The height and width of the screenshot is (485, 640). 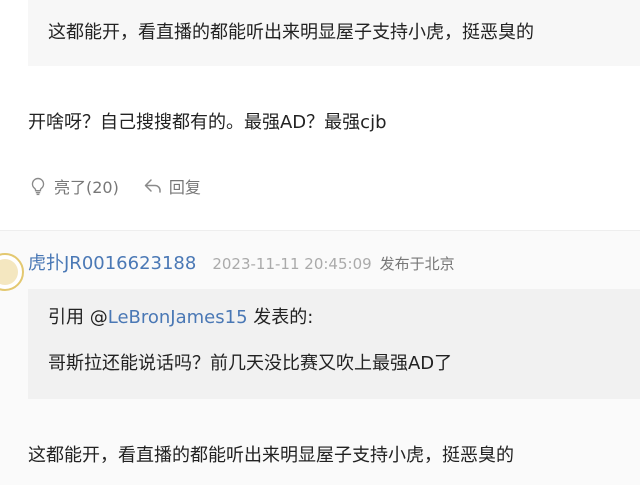 What do you see at coordinates (38, 186) in the screenshot?
I see `lightbulb-icon` at bounding box center [38, 186].